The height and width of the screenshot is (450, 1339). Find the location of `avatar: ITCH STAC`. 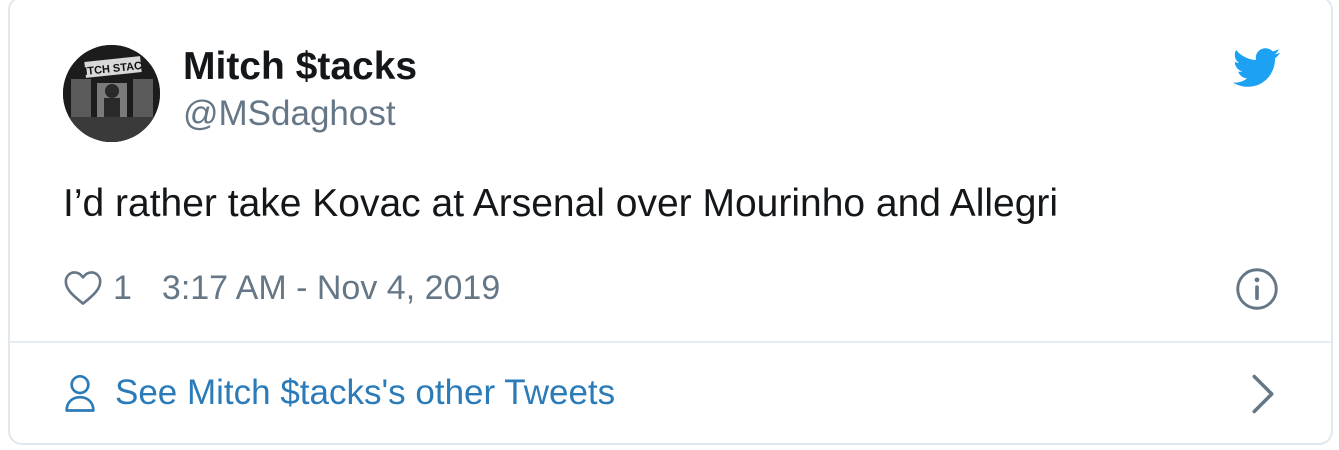

avatar: ITCH STAC is located at coordinates (111, 93).